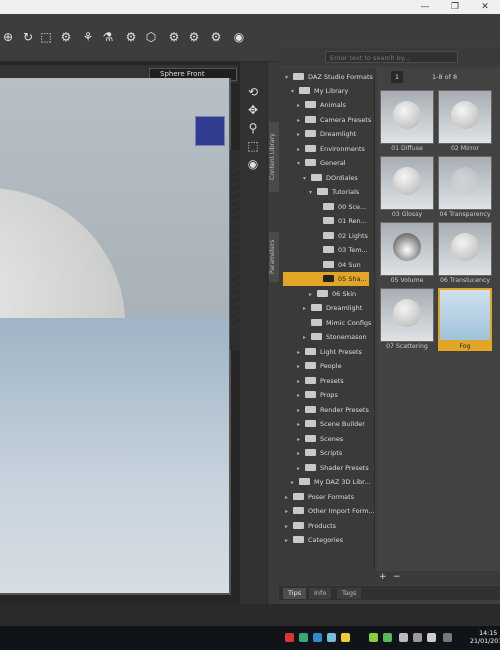  What do you see at coordinates (383, 577) in the screenshot?
I see `add-button: +` at bounding box center [383, 577].